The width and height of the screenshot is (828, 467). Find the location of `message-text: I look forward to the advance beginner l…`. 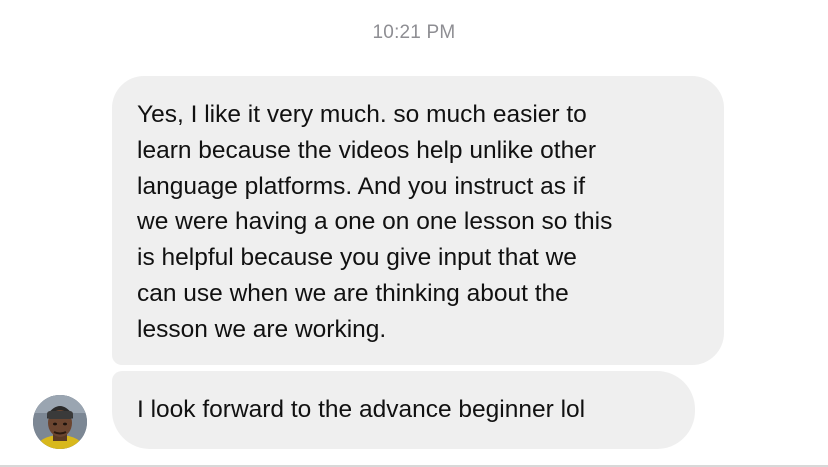

message-text: I look forward to the advance beginner l… is located at coordinates (361, 410).